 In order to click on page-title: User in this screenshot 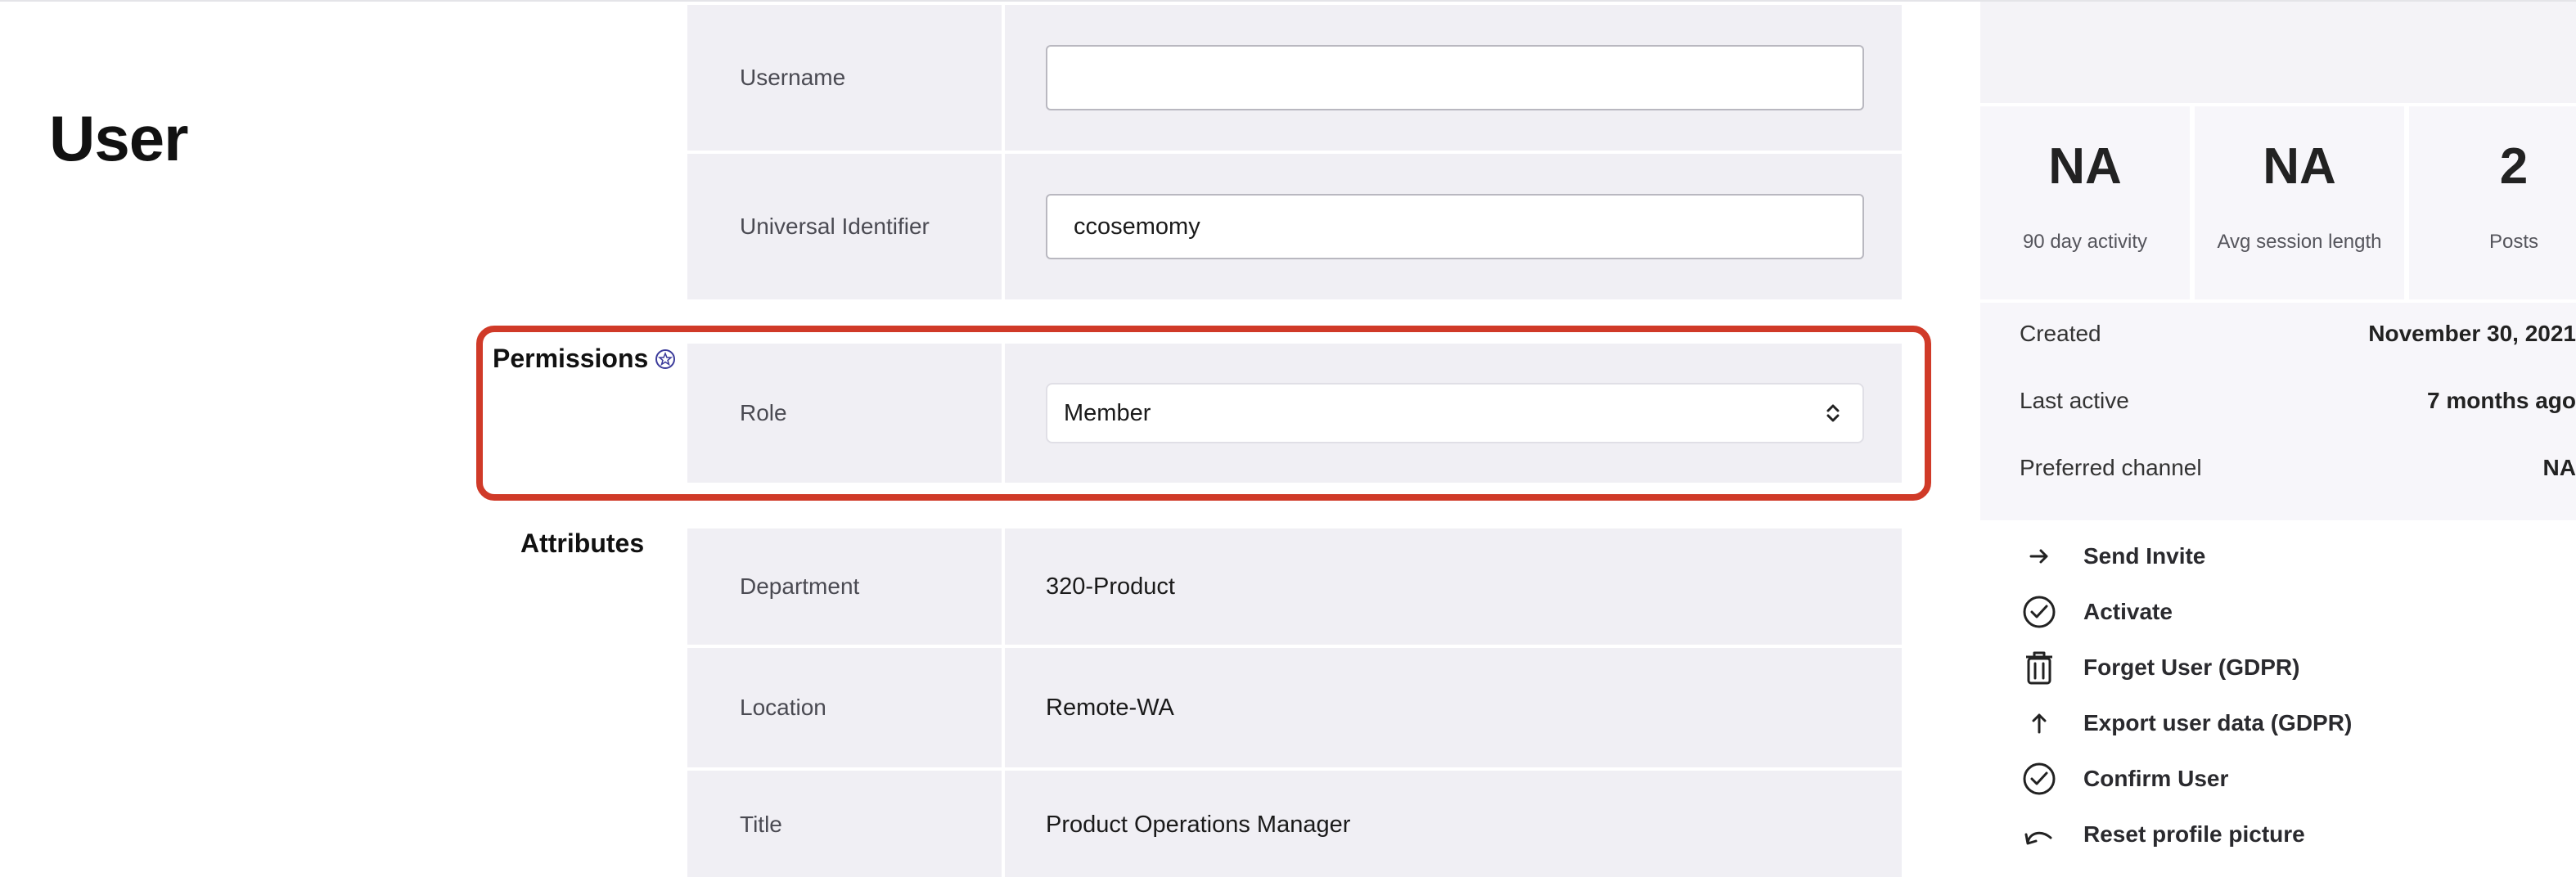, I will do `click(119, 138)`.